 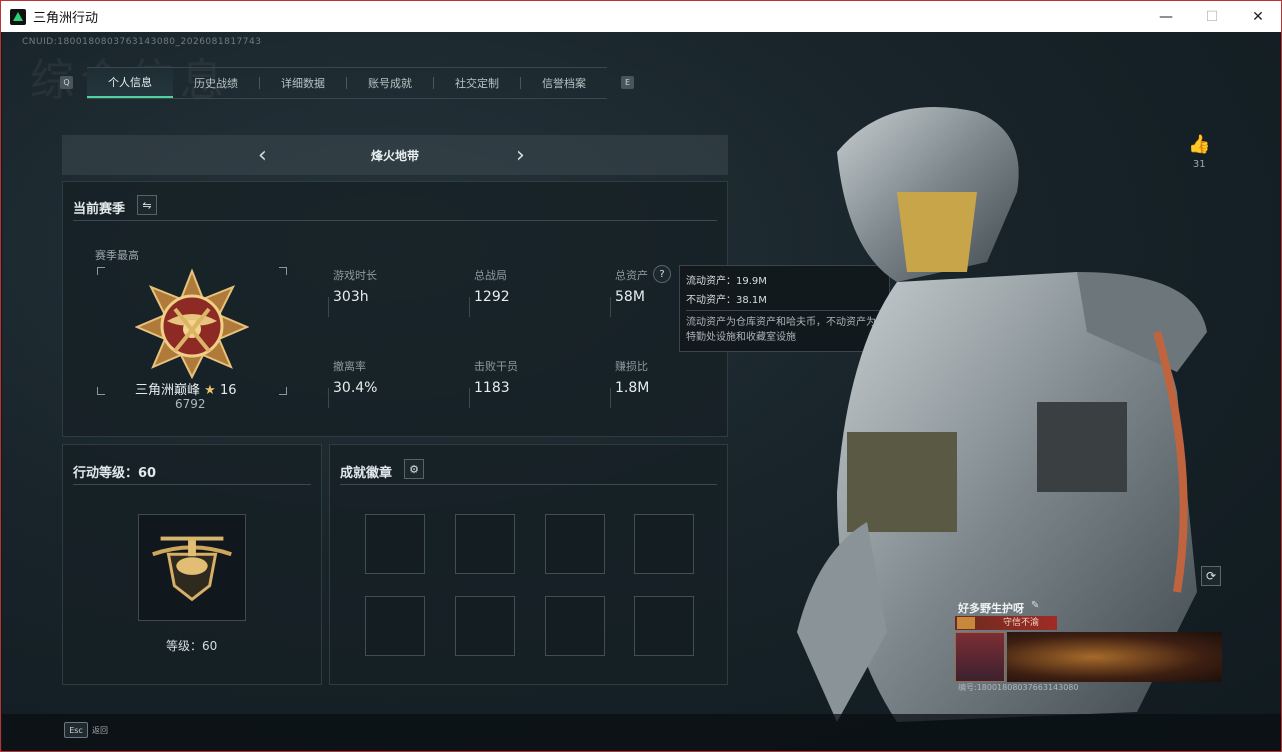 What do you see at coordinates (662, 274) in the screenshot?
I see `help-icon: ?` at bounding box center [662, 274].